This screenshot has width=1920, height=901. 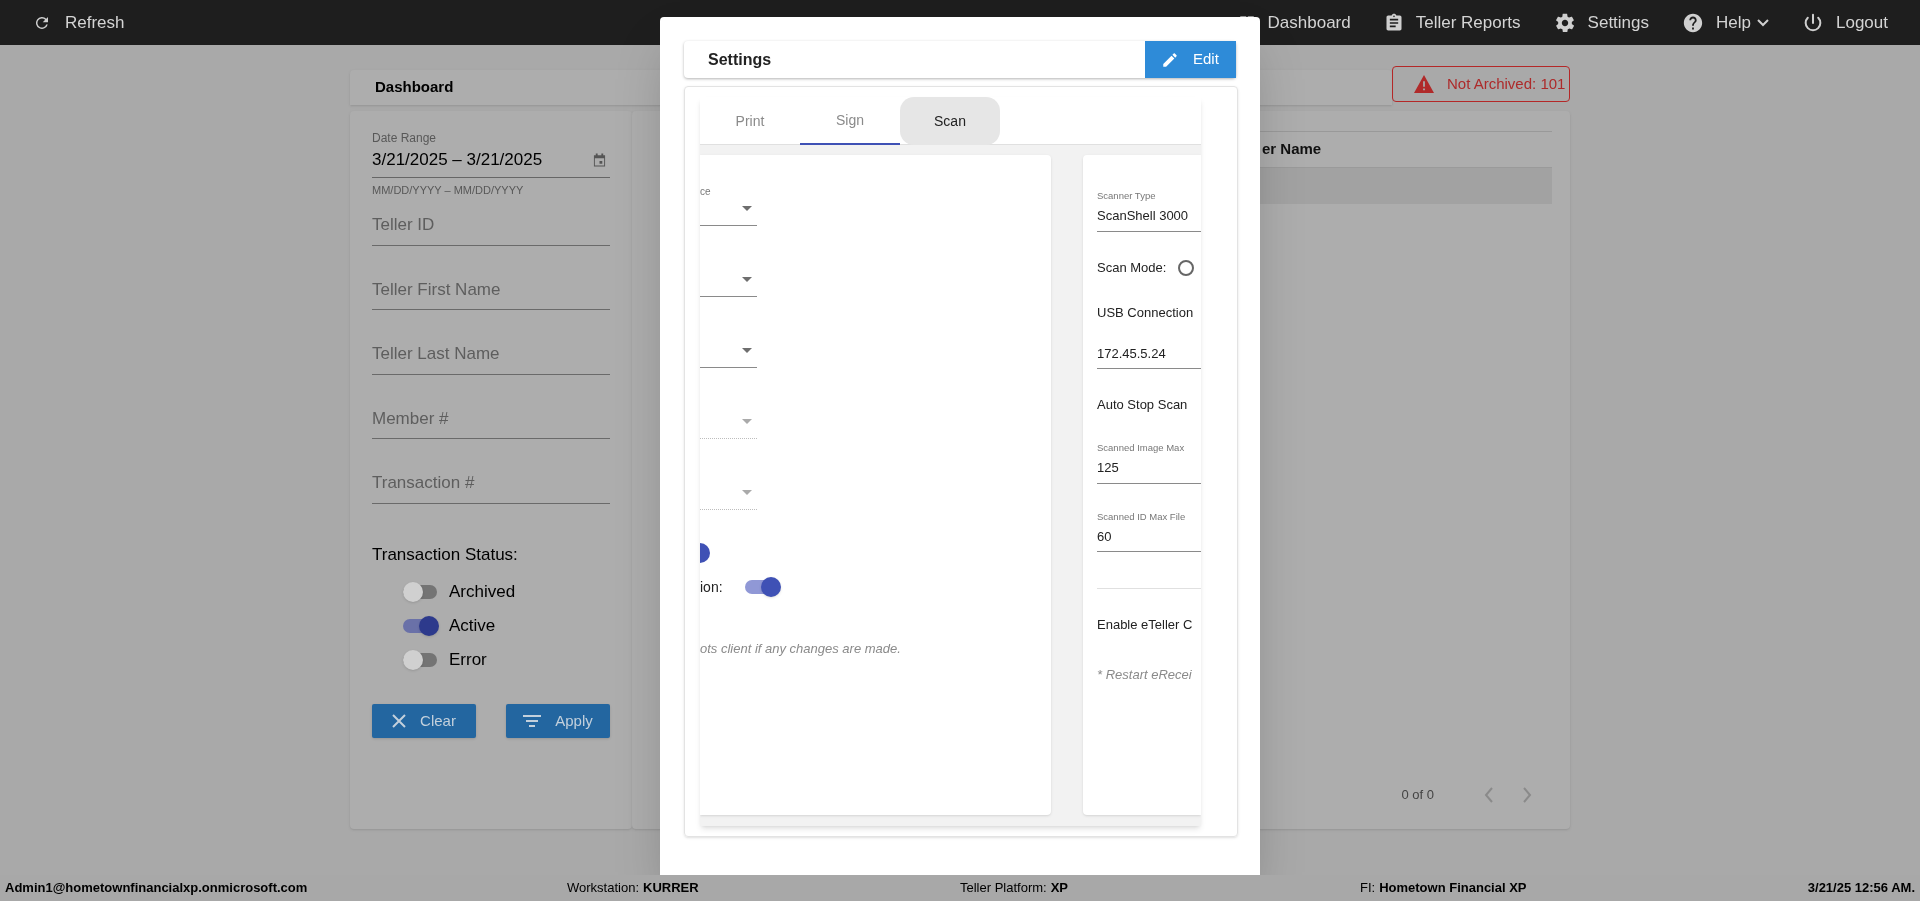 What do you see at coordinates (1186, 267) in the screenshot?
I see `radio-button` at bounding box center [1186, 267].